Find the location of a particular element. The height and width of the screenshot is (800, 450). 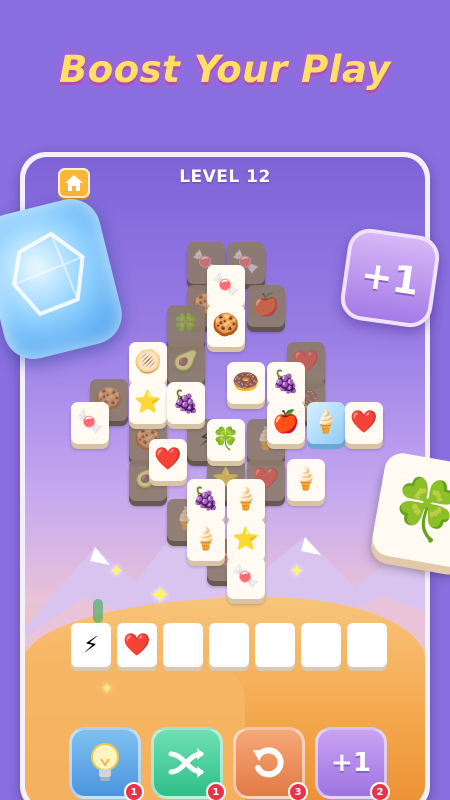

plus-one-text: +1 is located at coordinates (390, 278).